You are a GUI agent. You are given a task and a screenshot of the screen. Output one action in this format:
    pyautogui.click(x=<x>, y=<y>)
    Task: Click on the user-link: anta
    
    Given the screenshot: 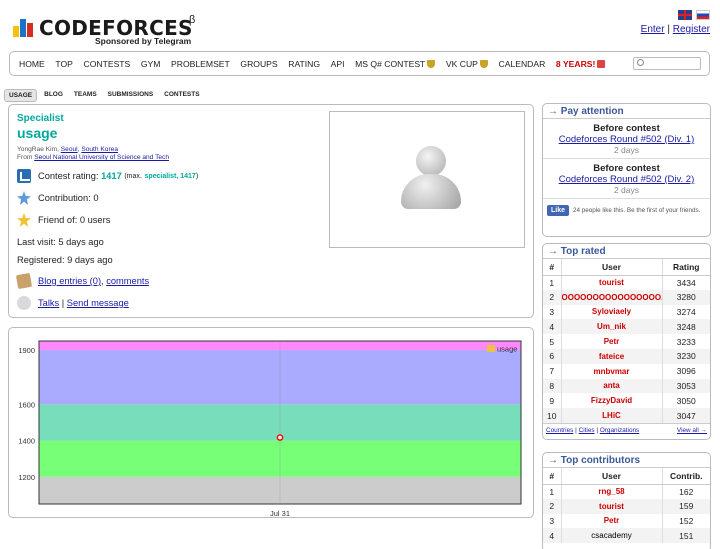 What is the action you would take?
    pyautogui.click(x=612, y=386)
    